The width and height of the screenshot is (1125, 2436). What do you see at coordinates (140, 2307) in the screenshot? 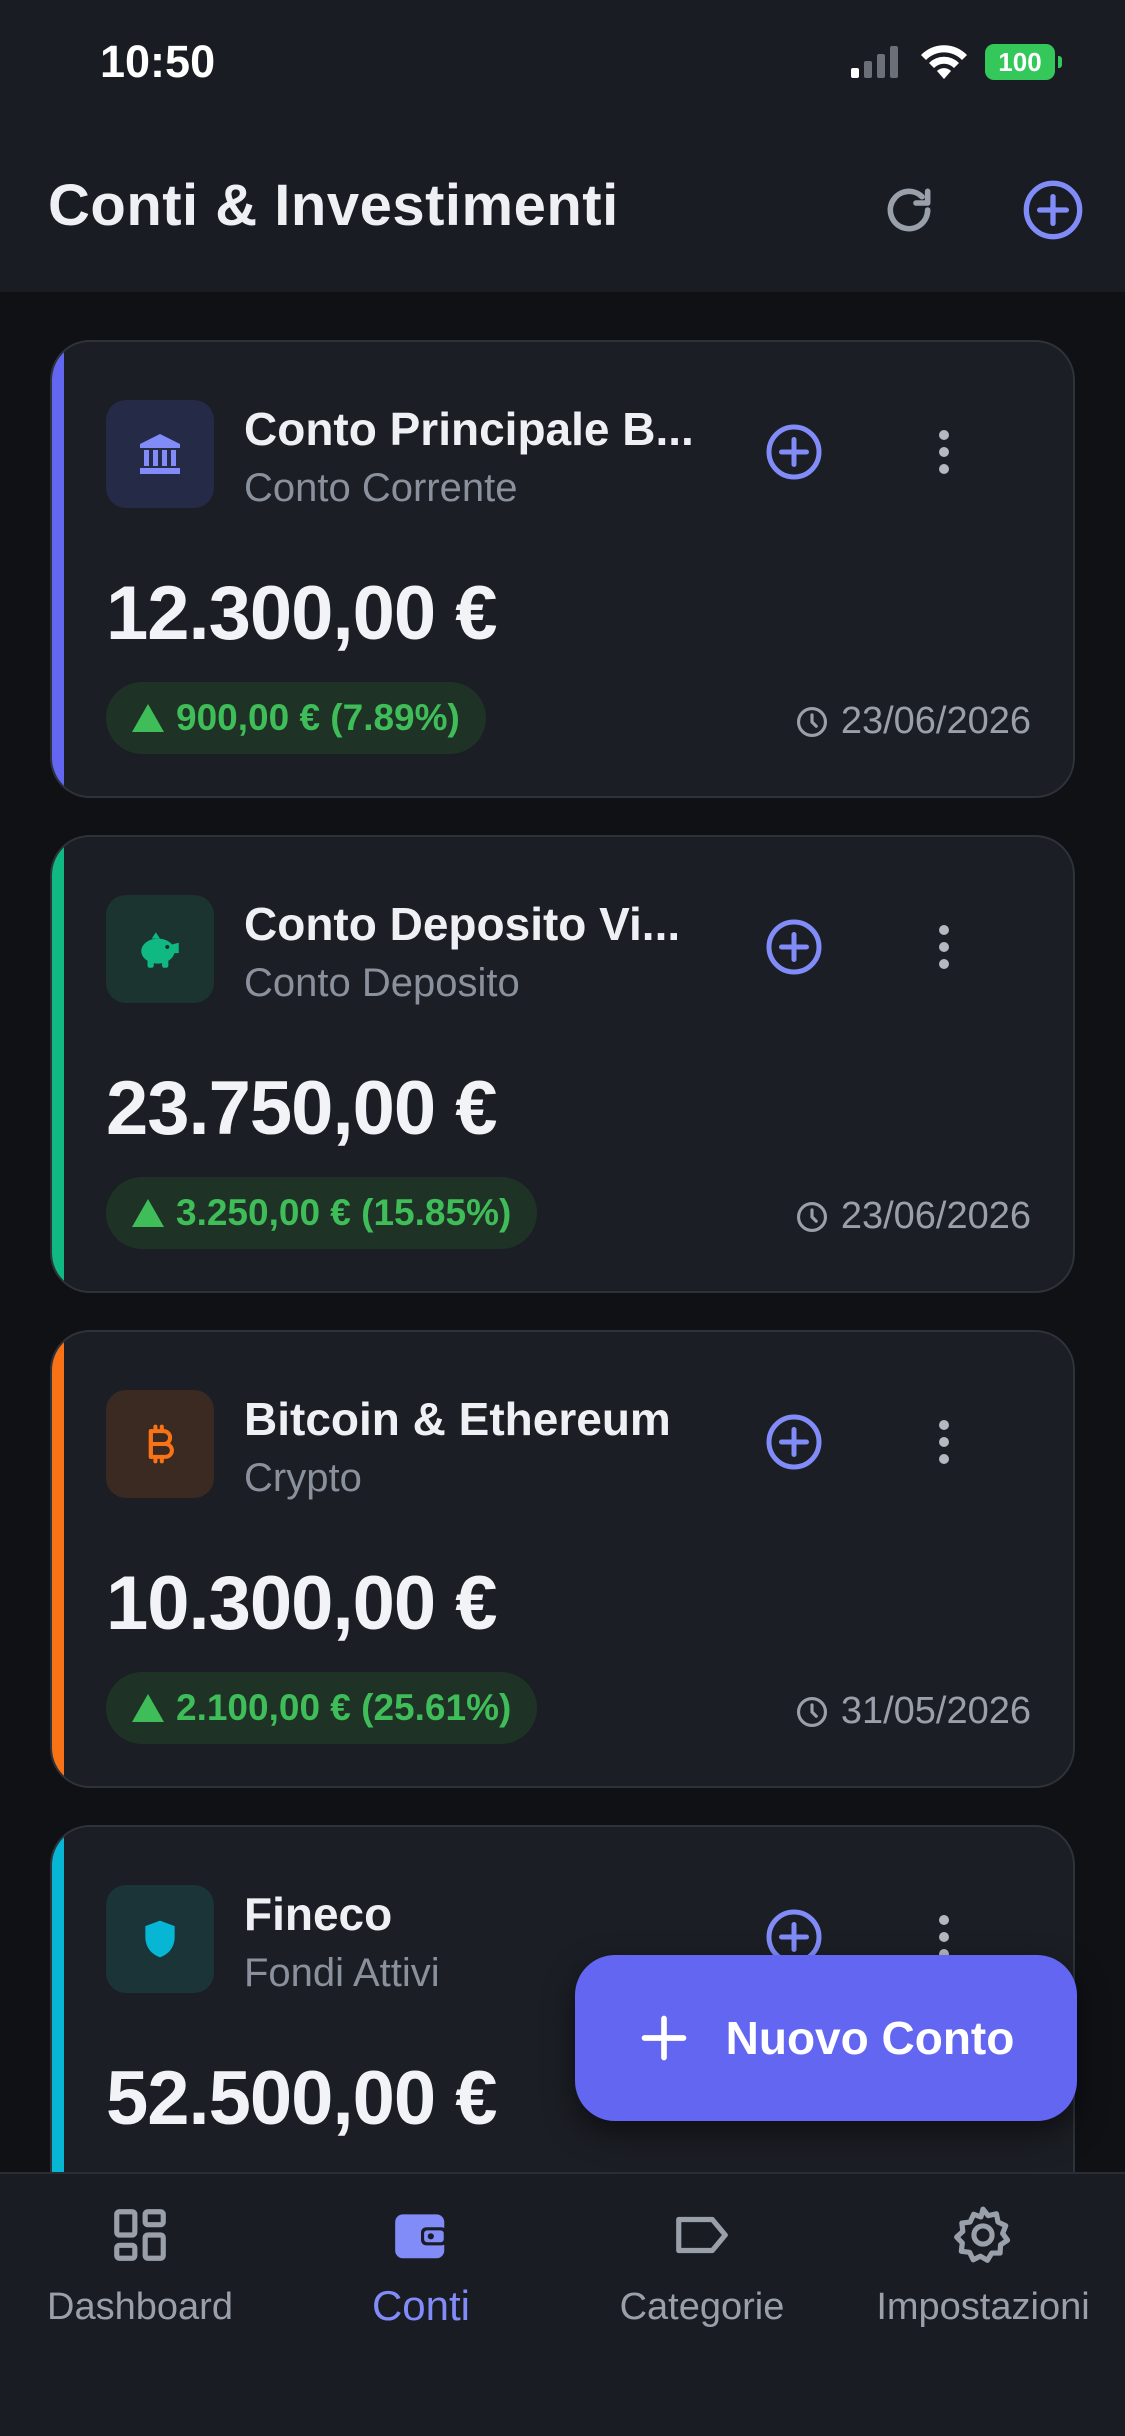
I see `nav-label: Dashboard` at bounding box center [140, 2307].